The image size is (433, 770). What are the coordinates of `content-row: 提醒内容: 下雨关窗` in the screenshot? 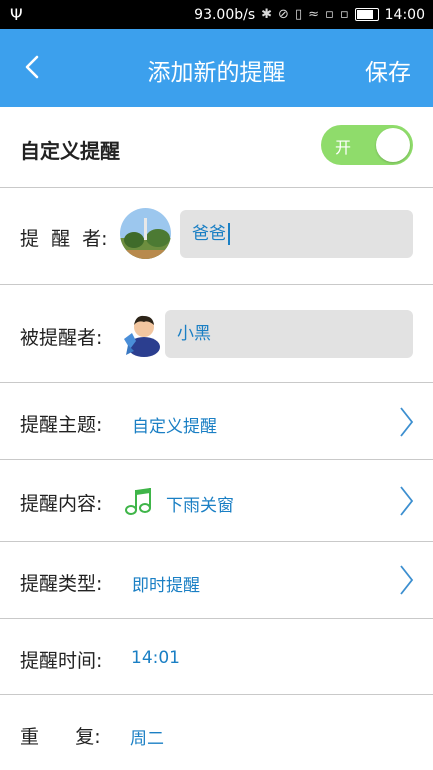 It's located at (216, 501).